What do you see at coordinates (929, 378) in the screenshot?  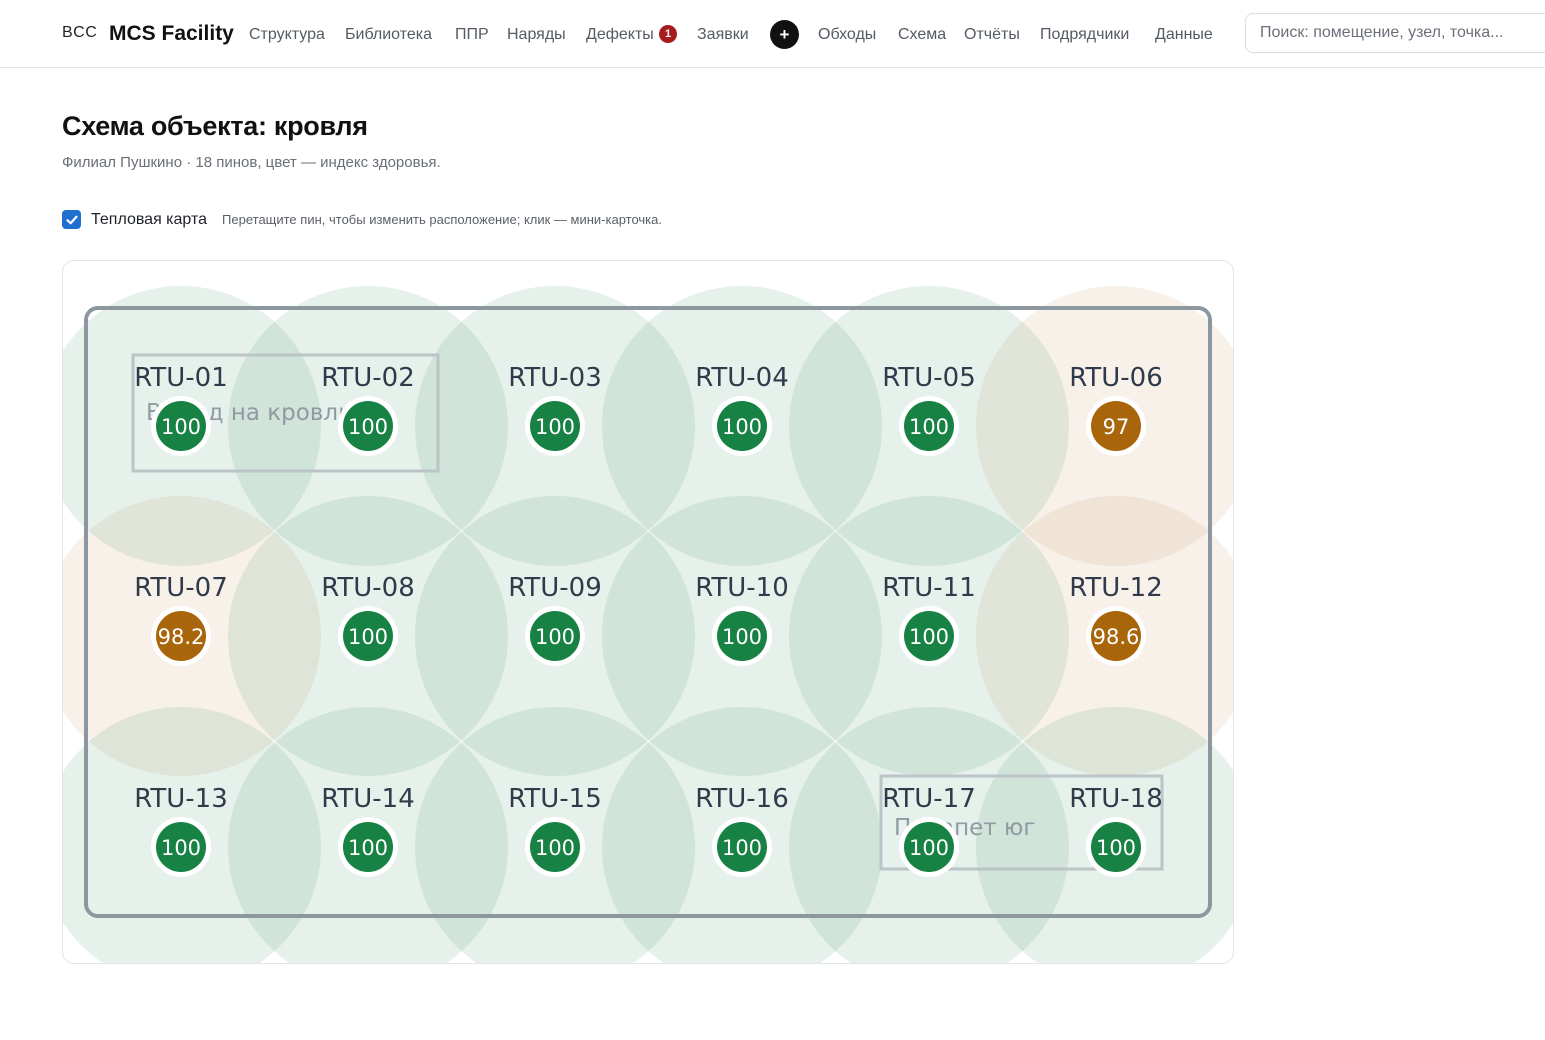 I see `pin-label: RTU-05` at bounding box center [929, 378].